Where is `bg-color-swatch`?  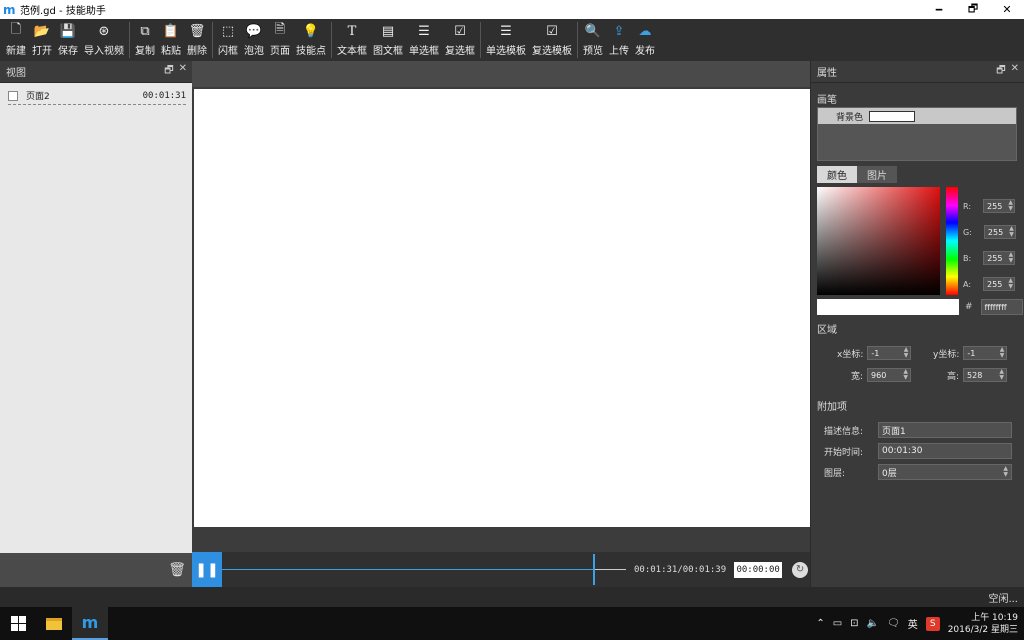
bg-color-swatch is located at coordinates (892, 116).